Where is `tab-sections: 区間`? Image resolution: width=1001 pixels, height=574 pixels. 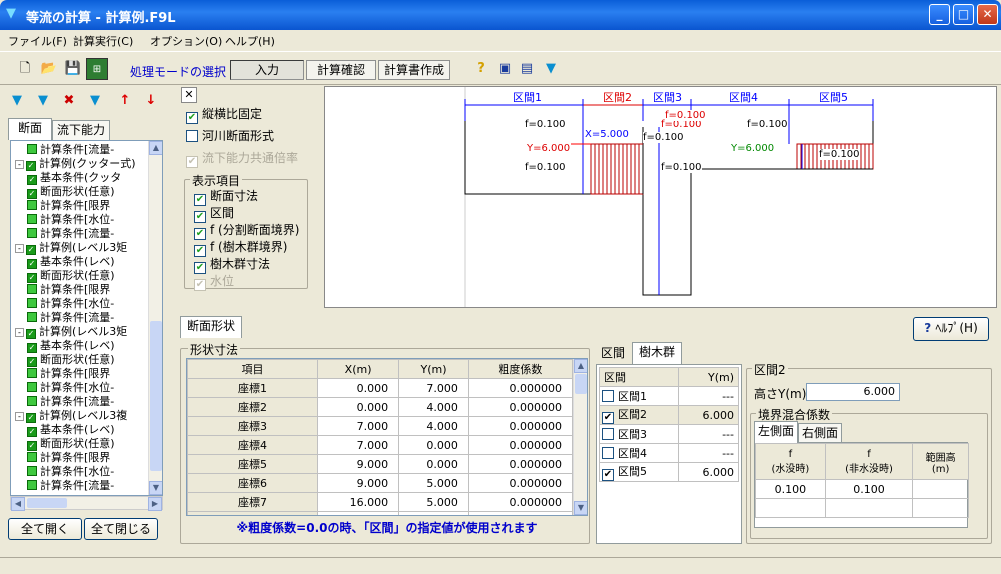
tab-sections: 区間 is located at coordinates (613, 354).